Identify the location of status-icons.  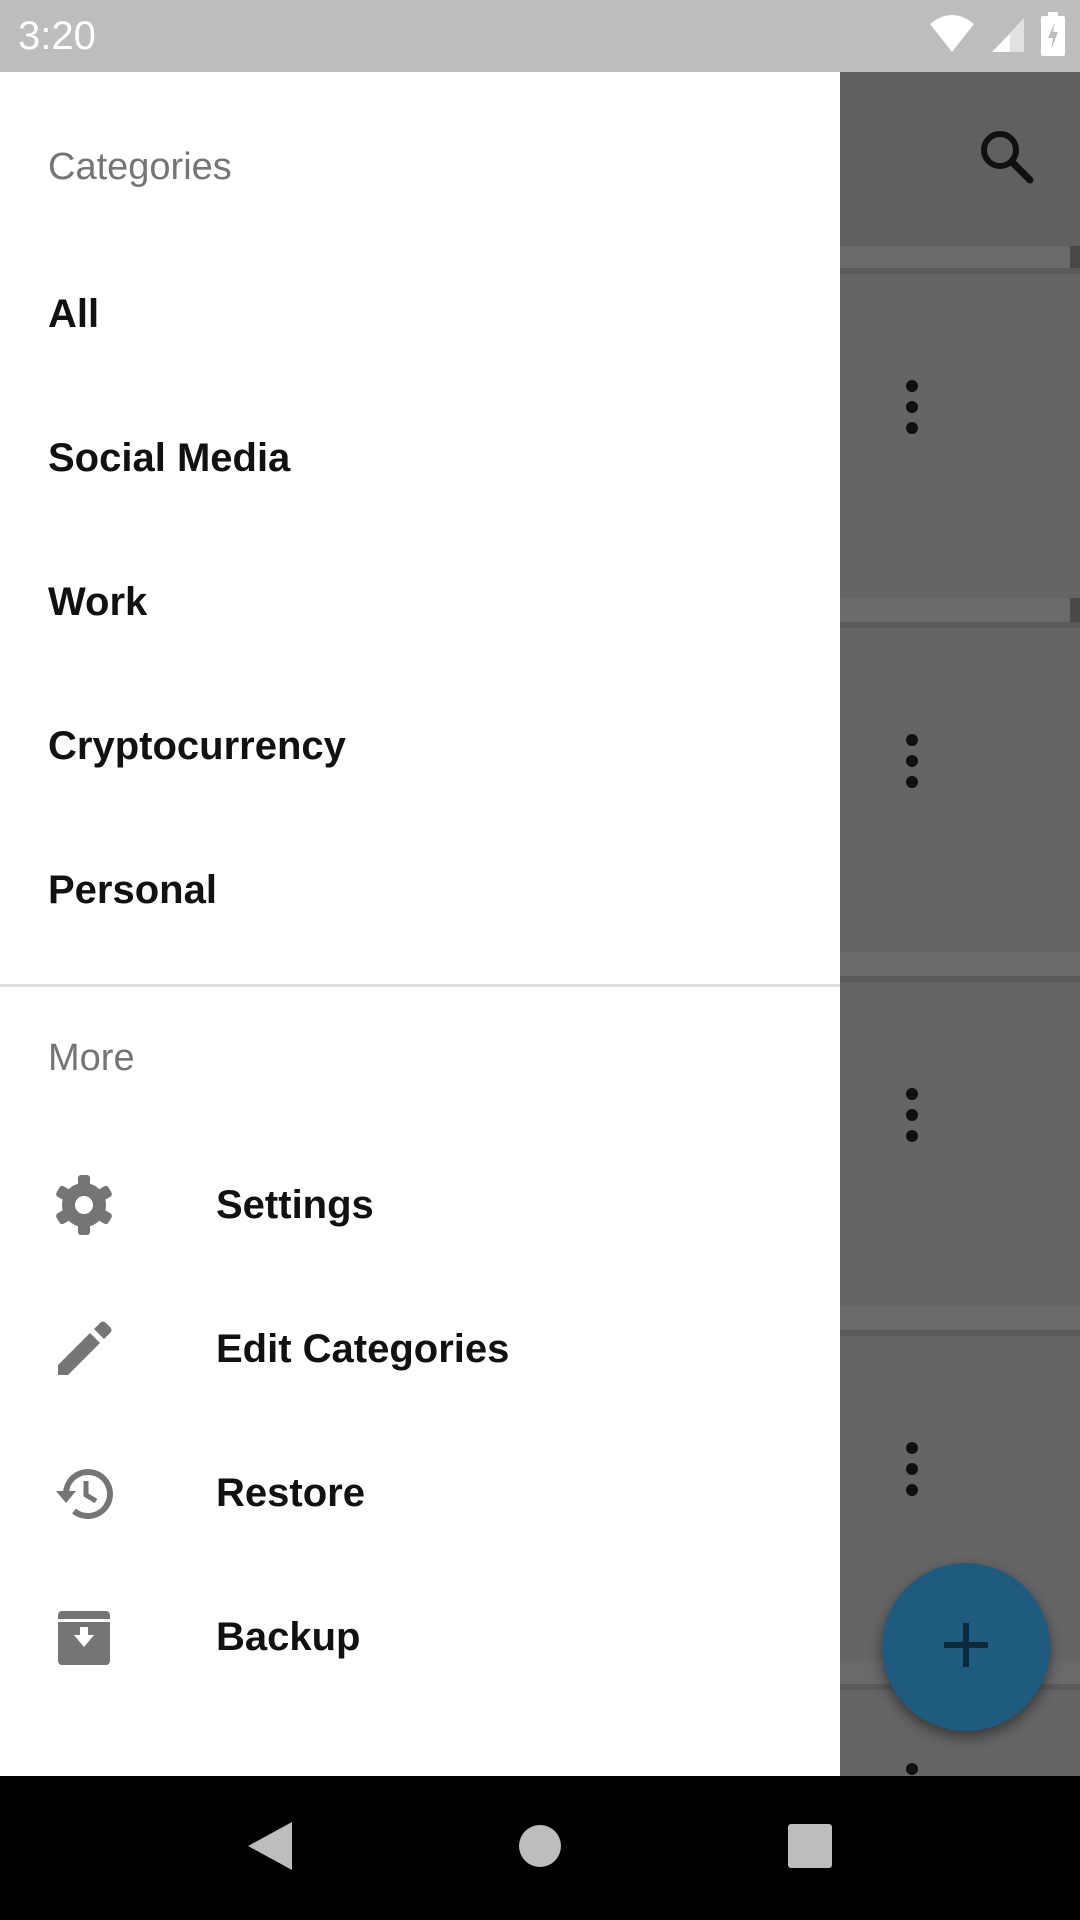
(997, 36).